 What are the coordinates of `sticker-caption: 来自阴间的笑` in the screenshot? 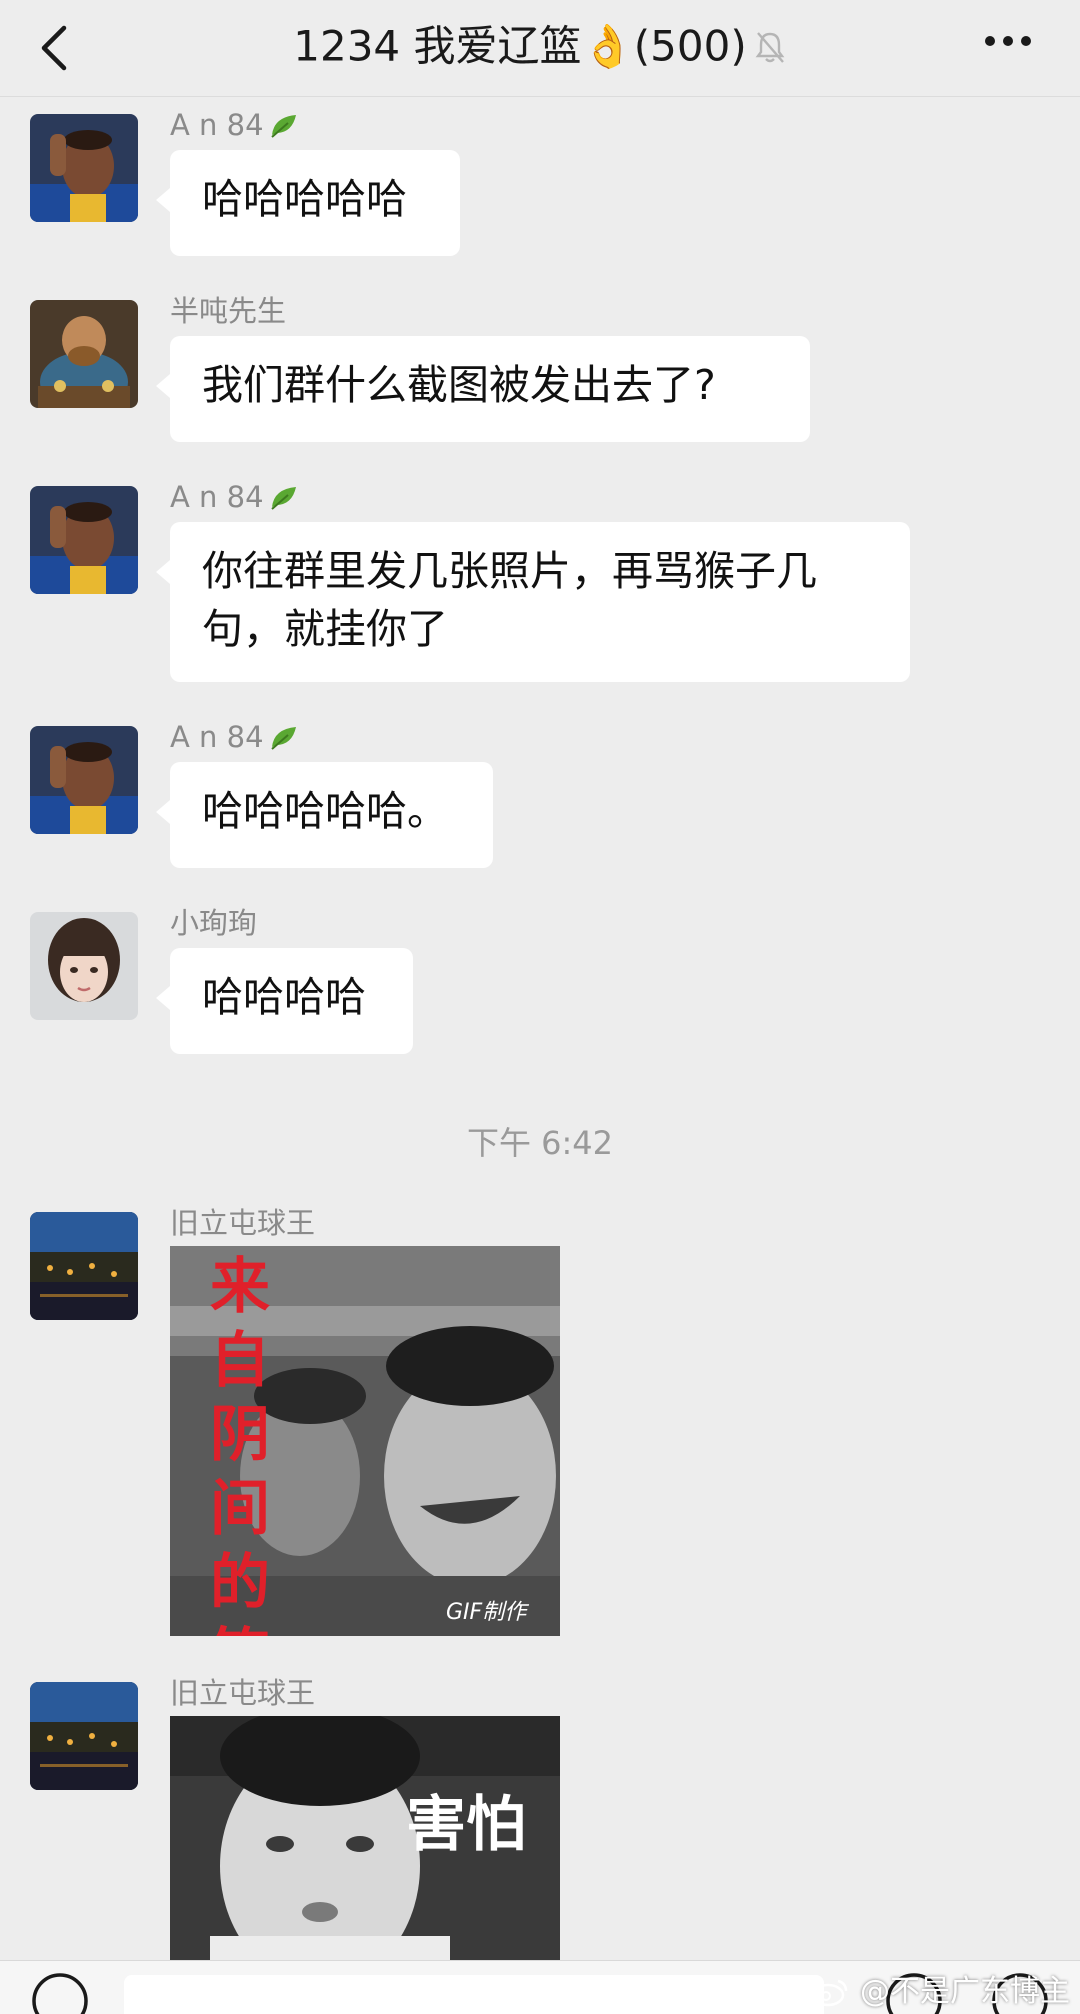 It's located at (240, 1444).